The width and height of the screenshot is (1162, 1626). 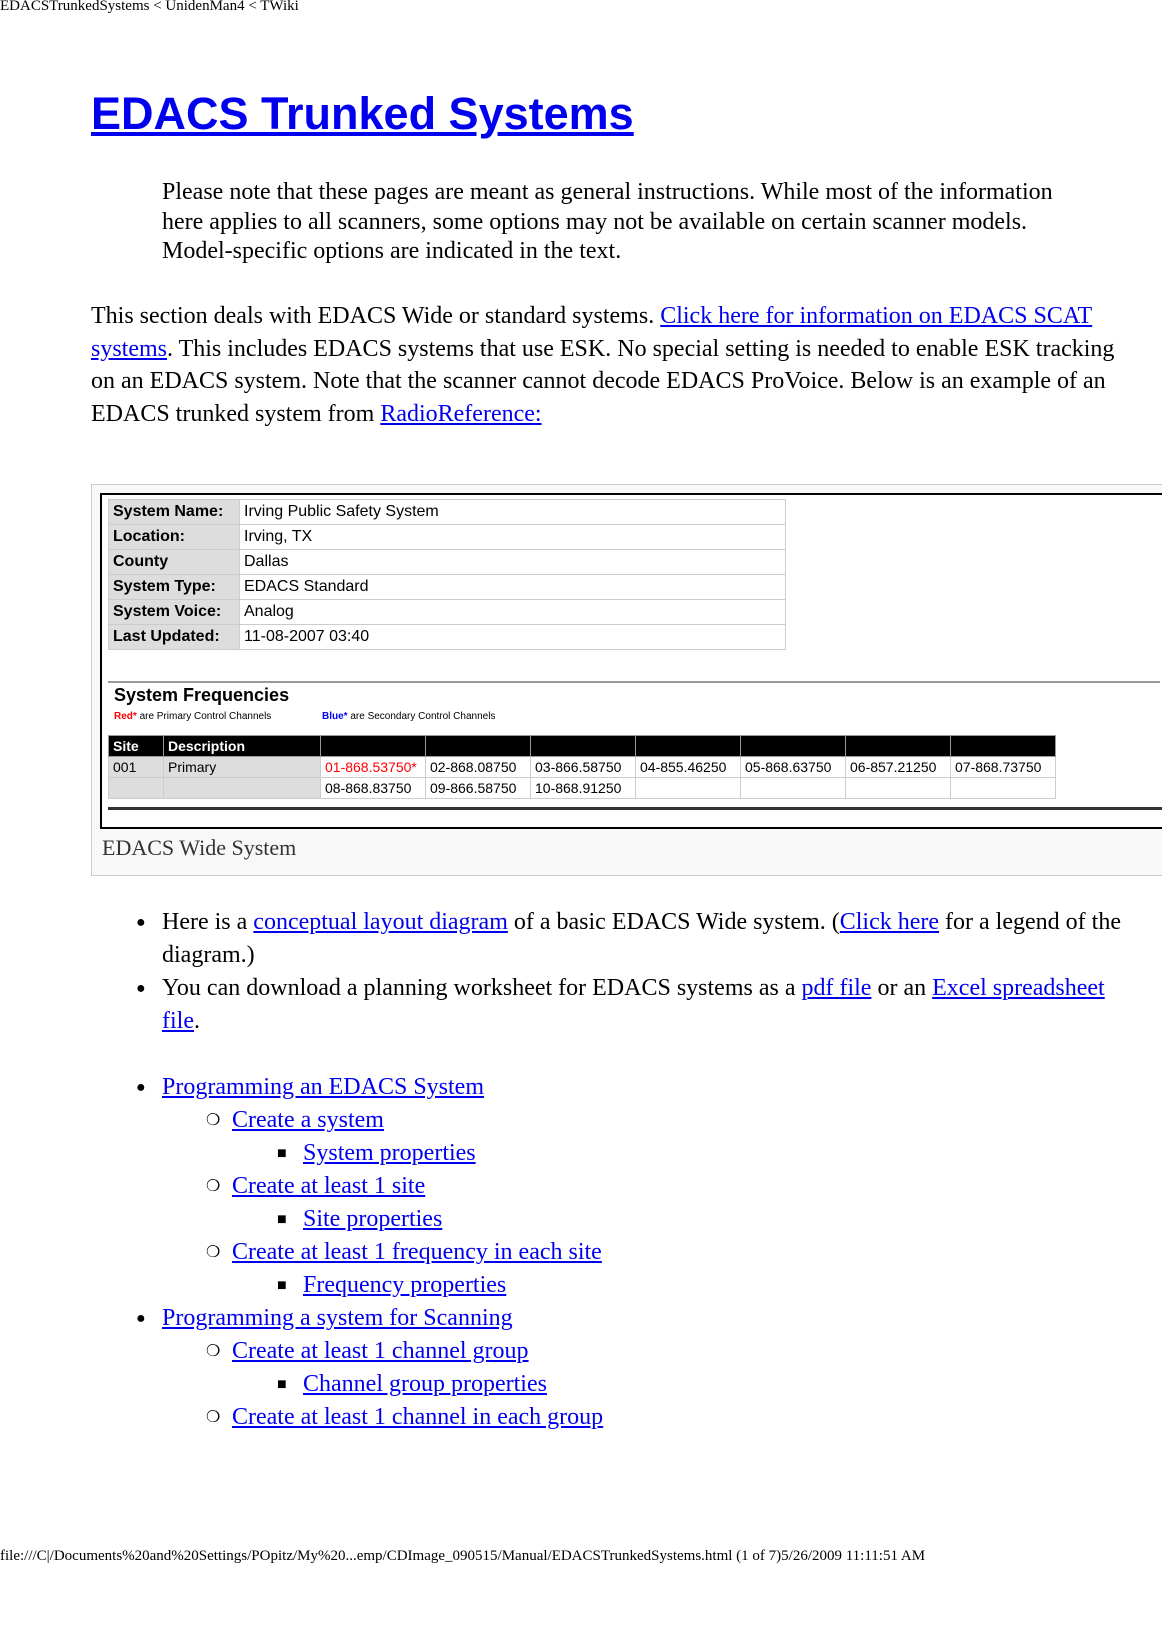 I want to click on figure-caption: EDACS Wide System, so click(x=199, y=847).